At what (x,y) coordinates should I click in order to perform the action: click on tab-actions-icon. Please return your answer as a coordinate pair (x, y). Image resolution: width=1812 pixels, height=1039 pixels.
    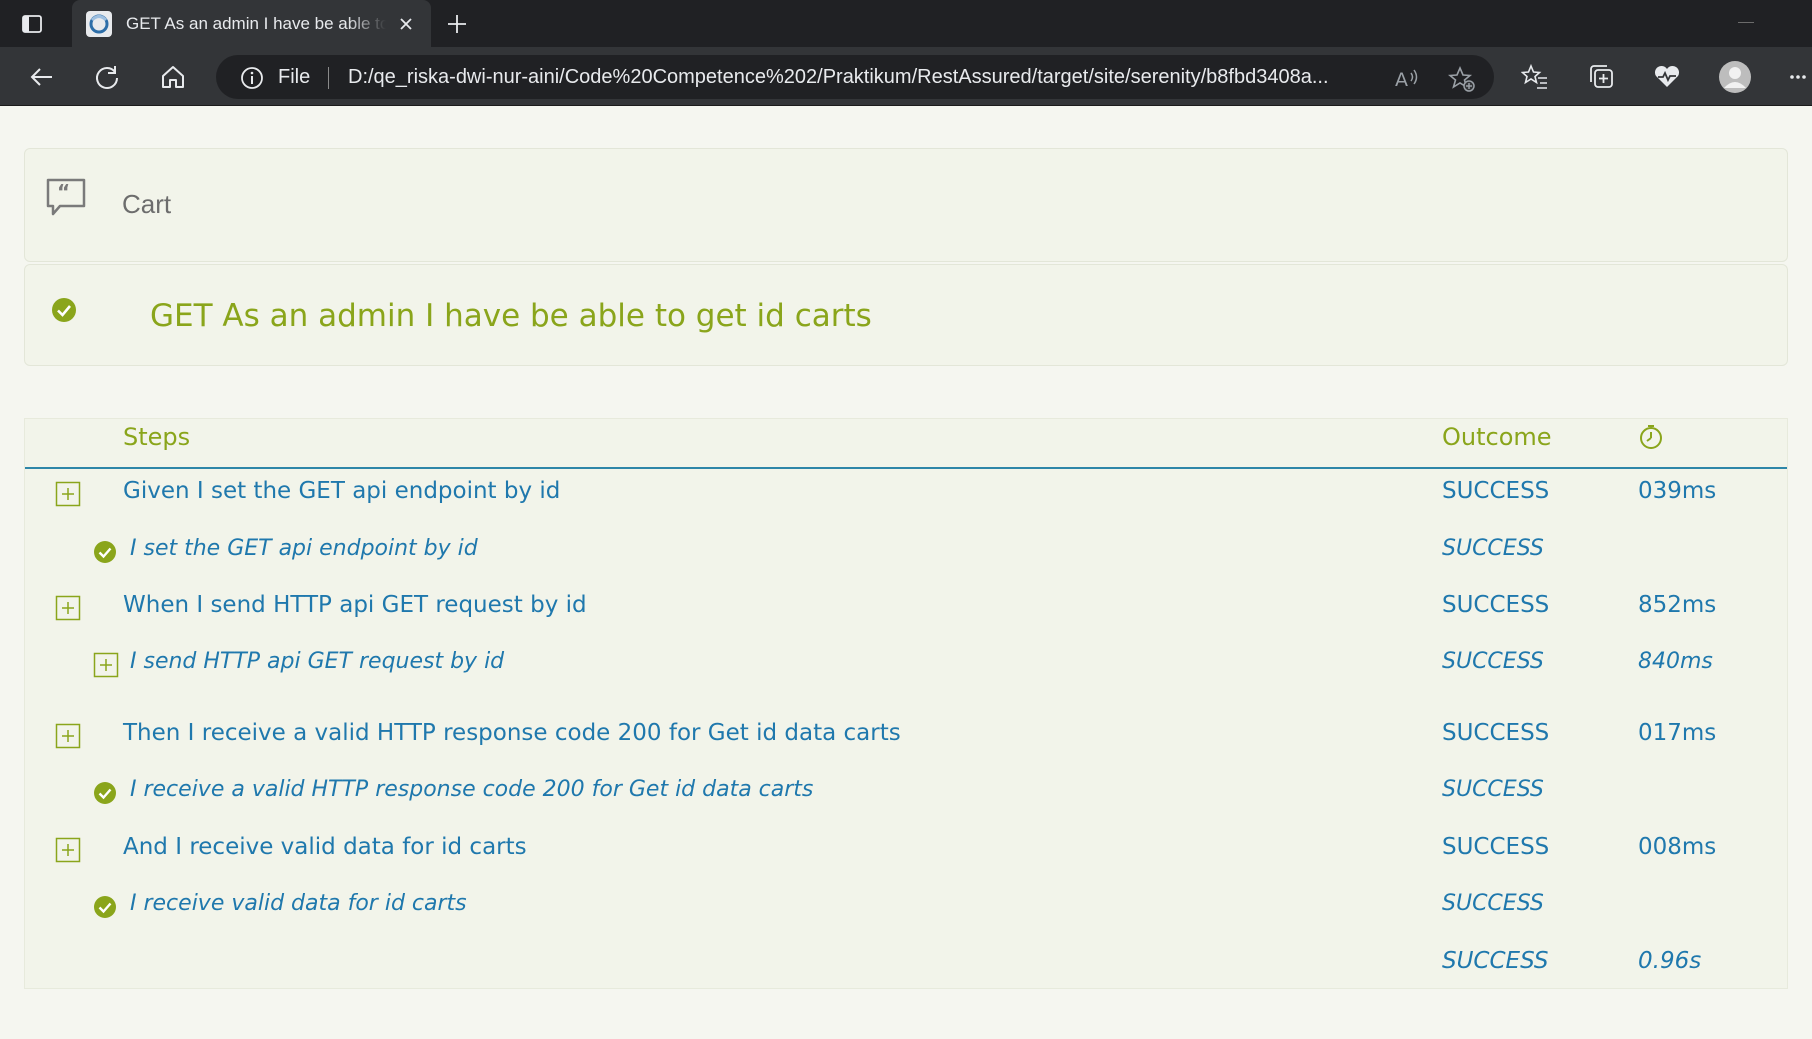
    Looking at the image, I should click on (32, 24).